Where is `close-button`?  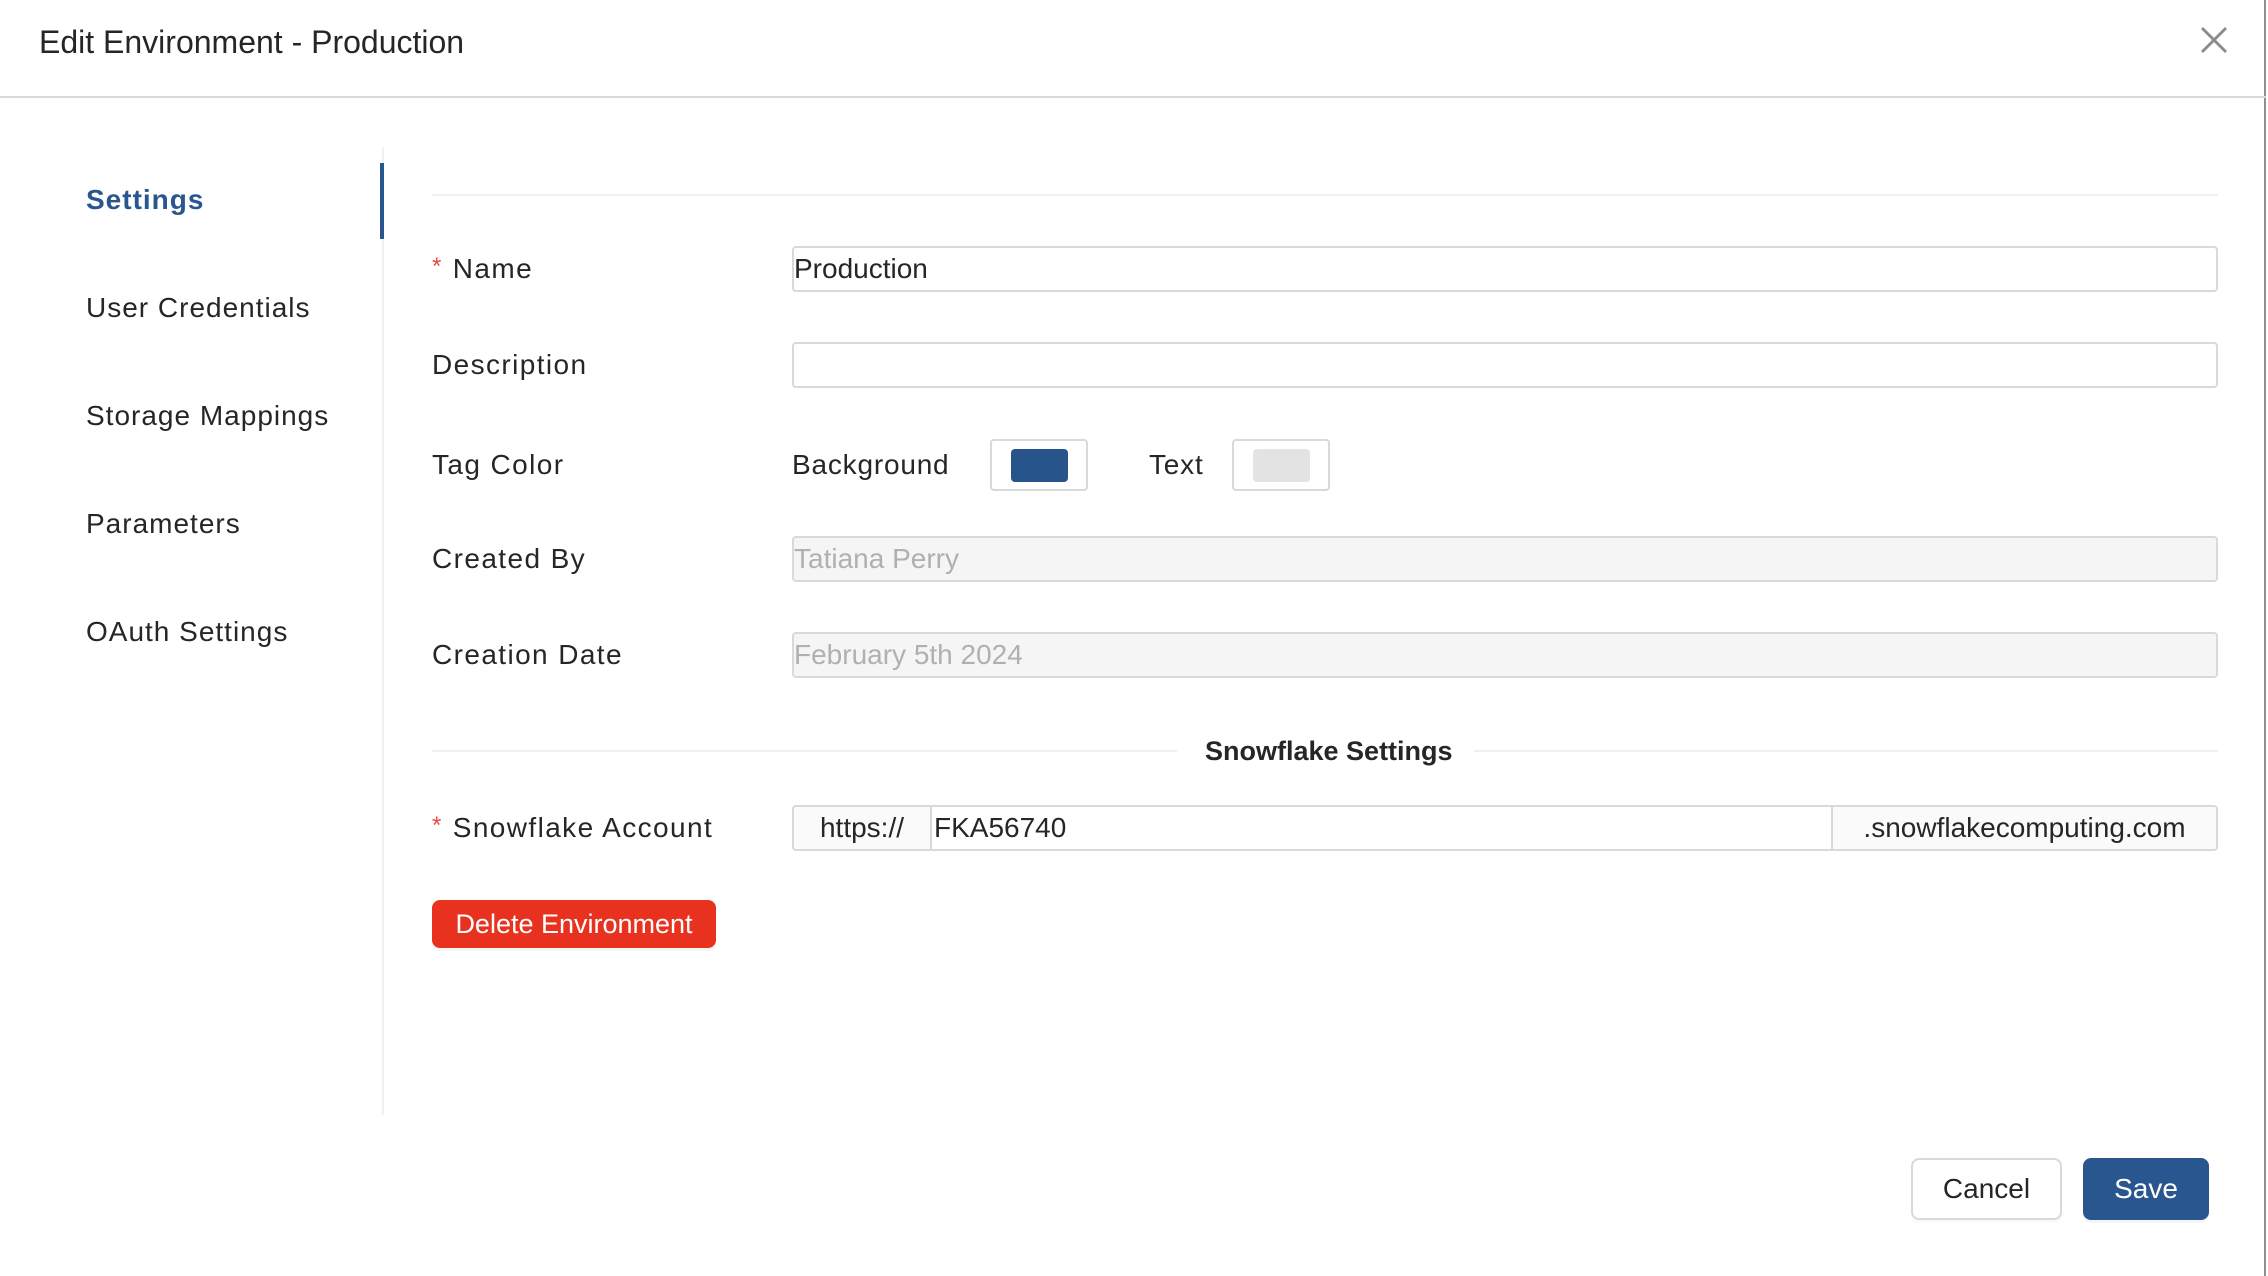
close-button is located at coordinates (2214, 40).